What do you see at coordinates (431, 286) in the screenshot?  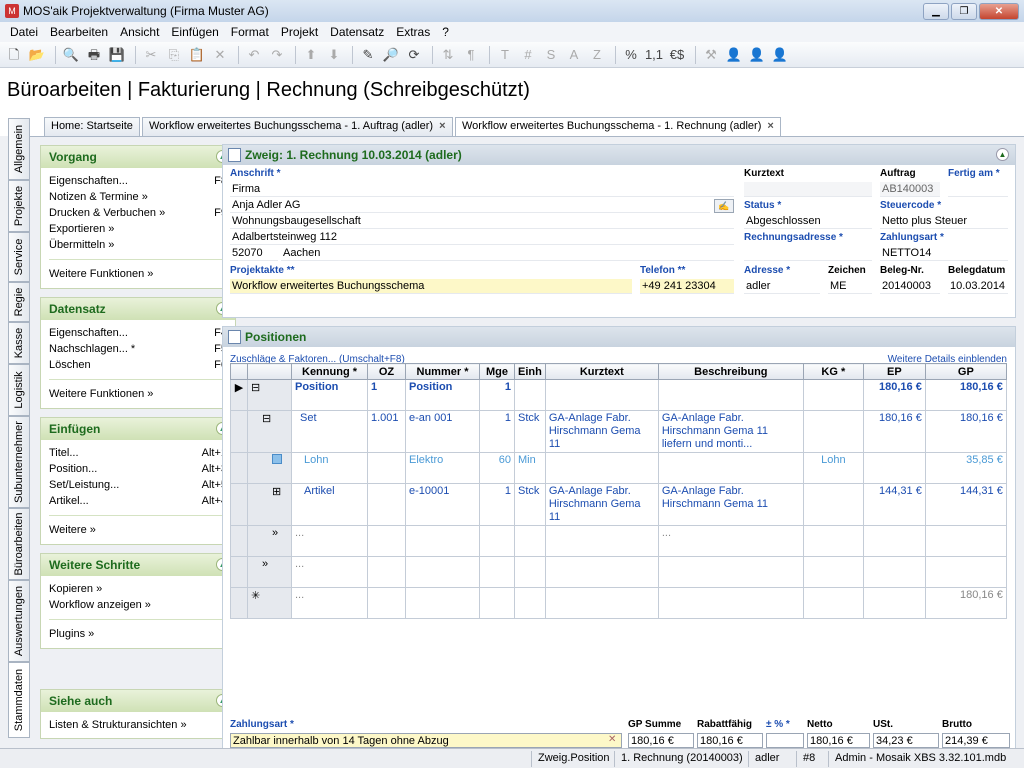 I see `projektakte-field: Workflow erweitertes Buchungsschema` at bounding box center [431, 286].